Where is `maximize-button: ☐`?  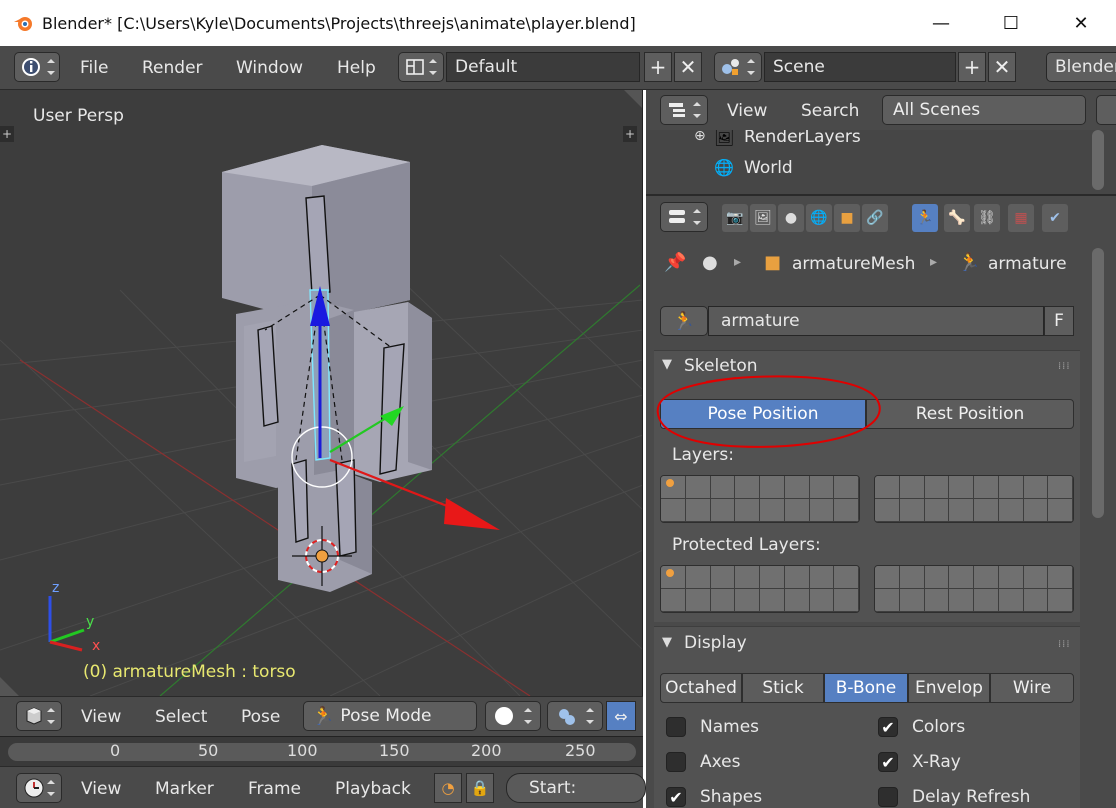
maximize-button: ☐ is located at coordinates (1011, 23).